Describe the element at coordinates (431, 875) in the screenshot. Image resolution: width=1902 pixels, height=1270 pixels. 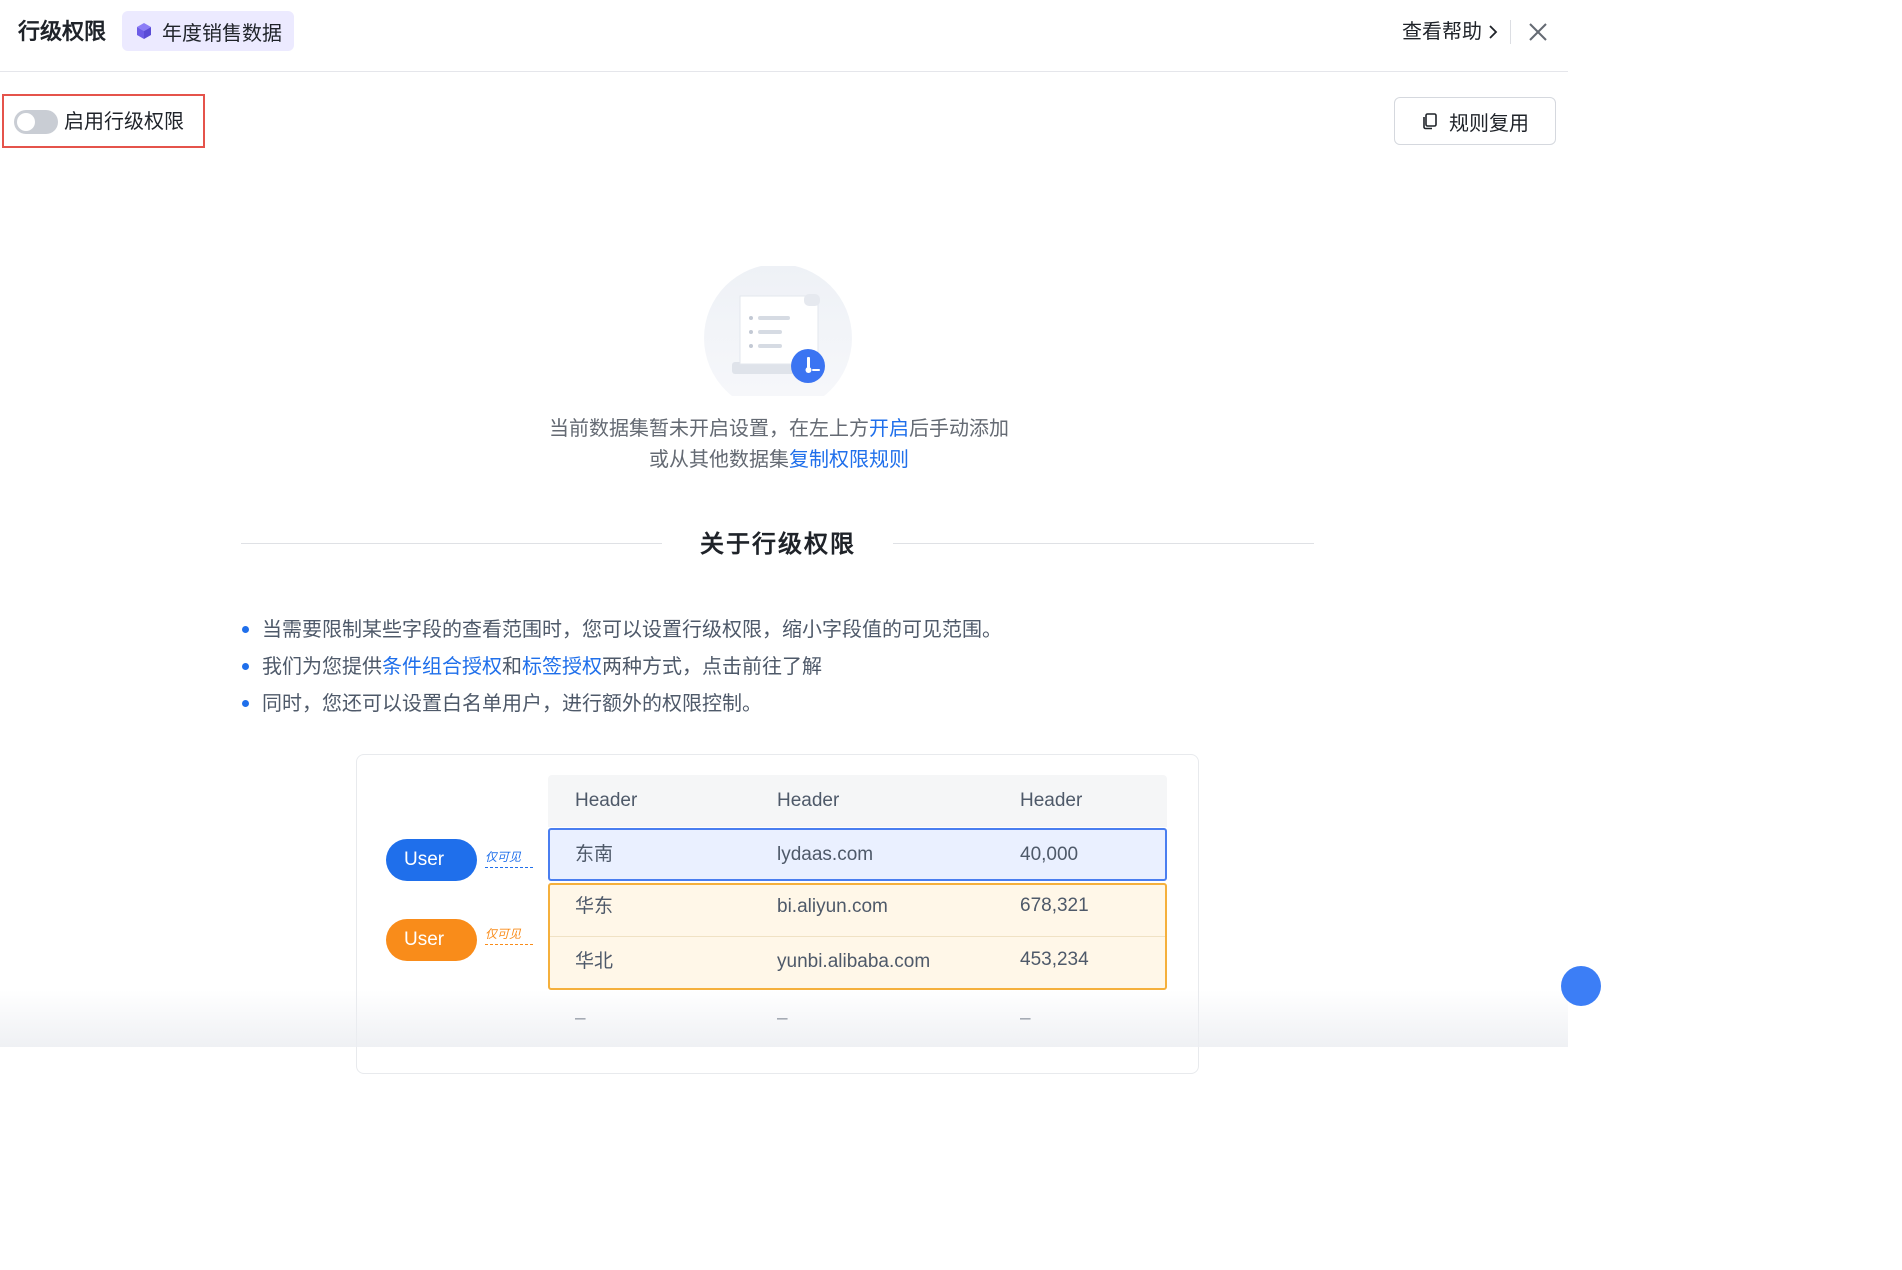
I see `user-a-badge: User A` at that location.